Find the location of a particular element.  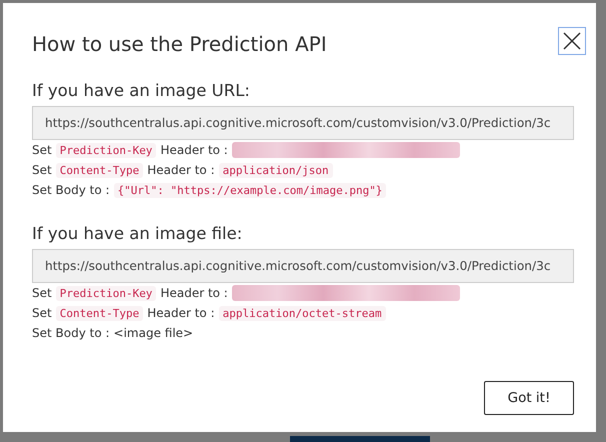

close-button is located at coordinates (572, 41).